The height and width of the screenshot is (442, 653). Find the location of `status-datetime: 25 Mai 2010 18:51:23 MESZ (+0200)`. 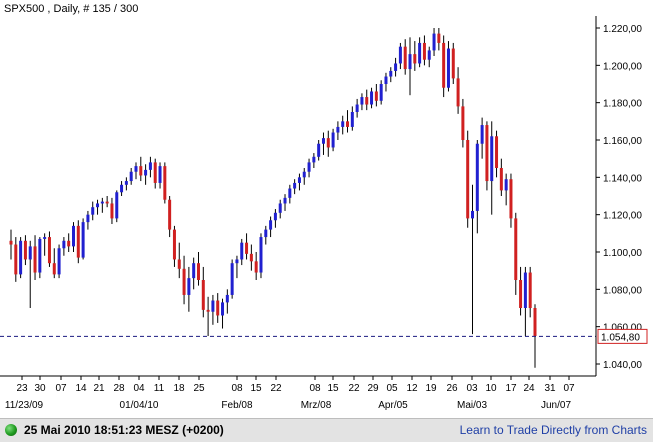

status-datetime: 25 Mai 2010 18:51:23 MESZ (+0200) is located at coordinates (124, 430).